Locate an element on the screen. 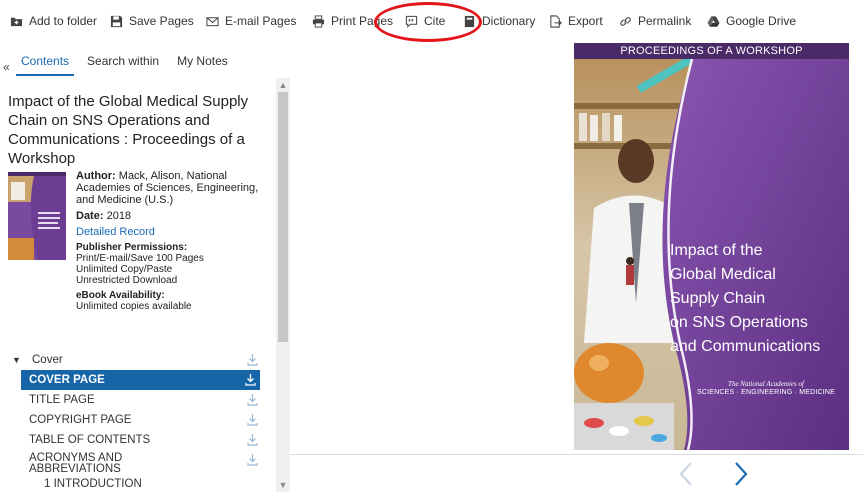 Image resolution: width=863 pixels, height=492 pixels. add-to-folder-label: Add to folder is located at coordinates (63, 21).